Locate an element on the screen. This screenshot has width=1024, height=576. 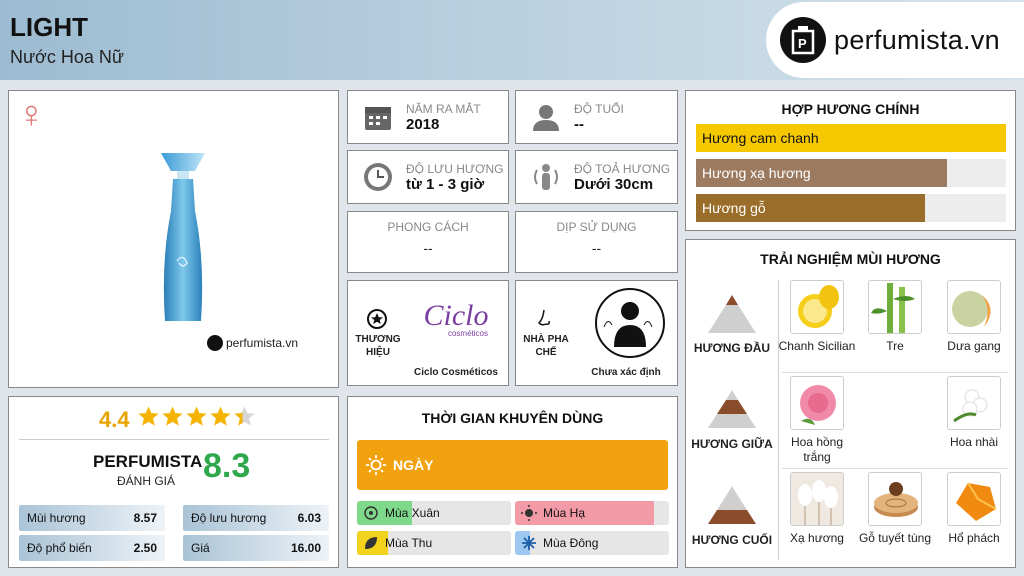
brand-logo: P perfumista.vn is located at coordinates (895, 40).